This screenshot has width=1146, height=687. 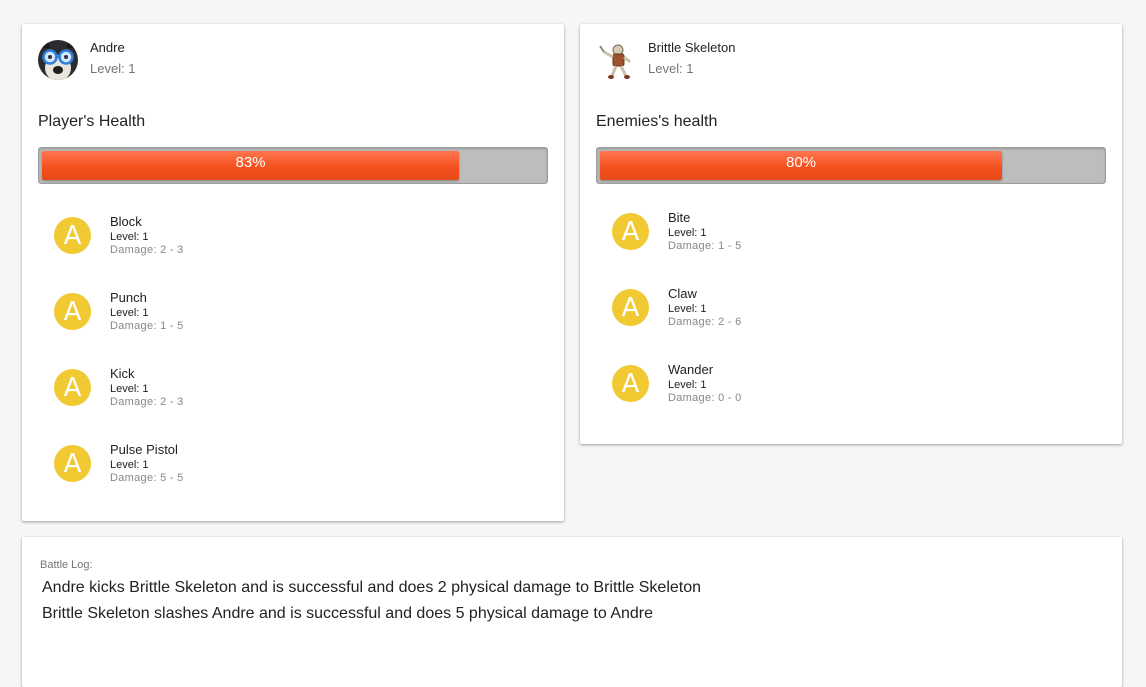 What do you see at coordinates (126, 221) in the screenshot?
I see `skill-name: Block` at bounding box center [126, 221].